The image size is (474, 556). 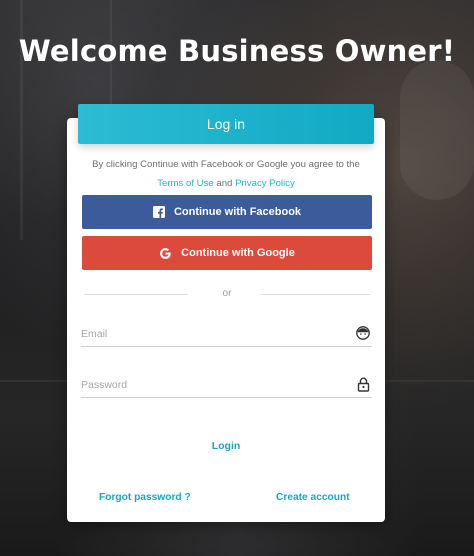 I want to click on google-button: Continue with Google, so click(x=227, y=253).